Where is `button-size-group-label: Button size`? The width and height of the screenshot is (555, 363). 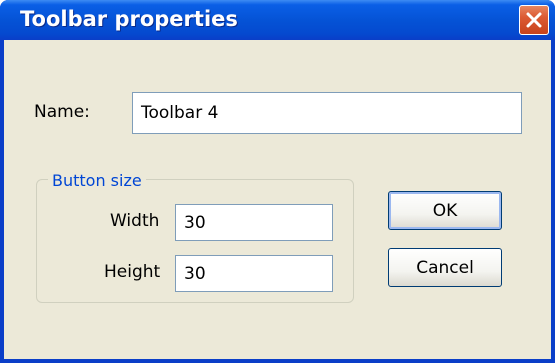
button-size-group-label: Button size is located at coordinates (97, 180).